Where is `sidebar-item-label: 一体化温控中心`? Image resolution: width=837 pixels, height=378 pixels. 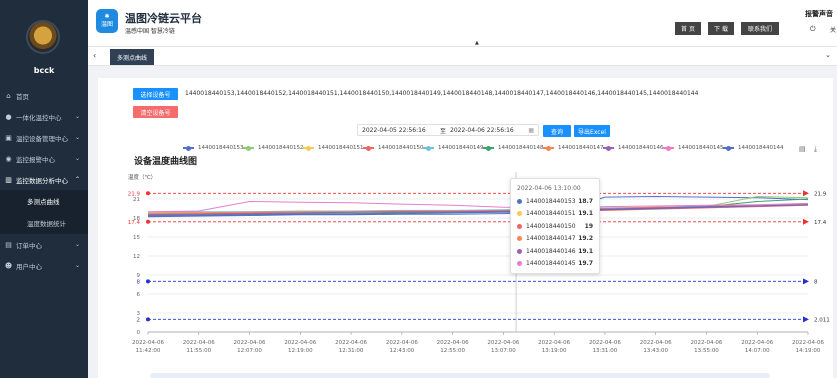 sidebar-item-label: 一体化温控中心 is located at coordinates (39, 117).